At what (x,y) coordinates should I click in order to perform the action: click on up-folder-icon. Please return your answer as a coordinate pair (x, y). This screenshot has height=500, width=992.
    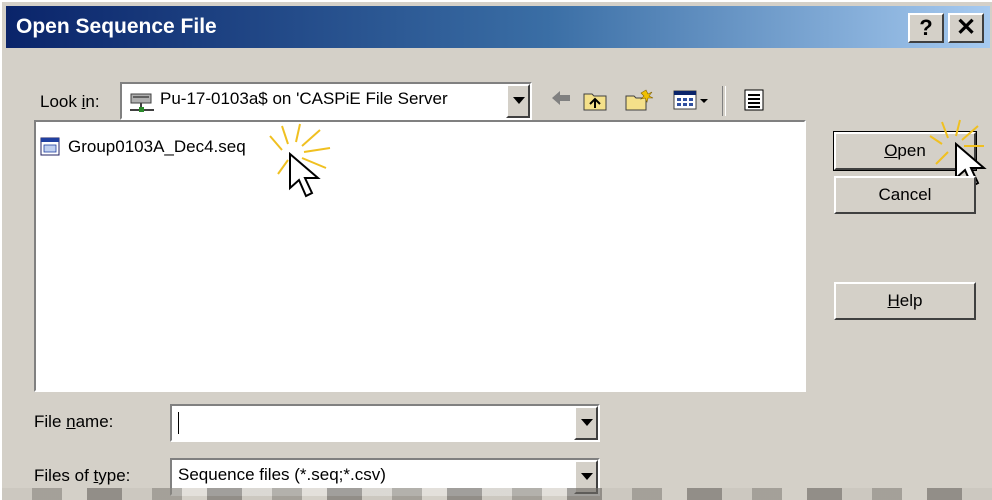
    Looking at the image, I should click on (596, 100).